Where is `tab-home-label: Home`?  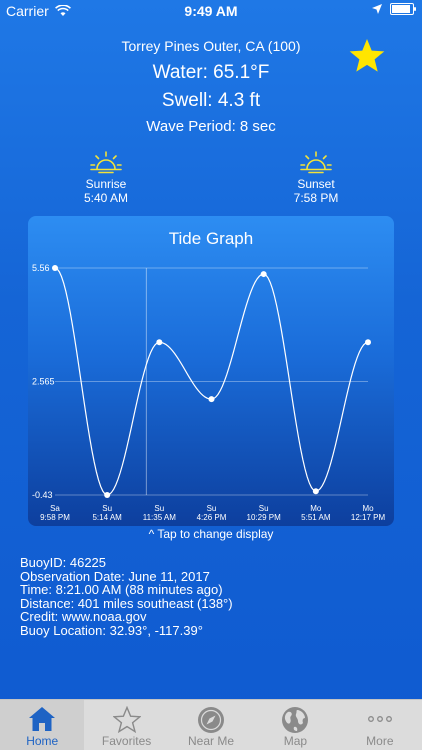 tab-home-label: Home is located at coordinates (42, 741).